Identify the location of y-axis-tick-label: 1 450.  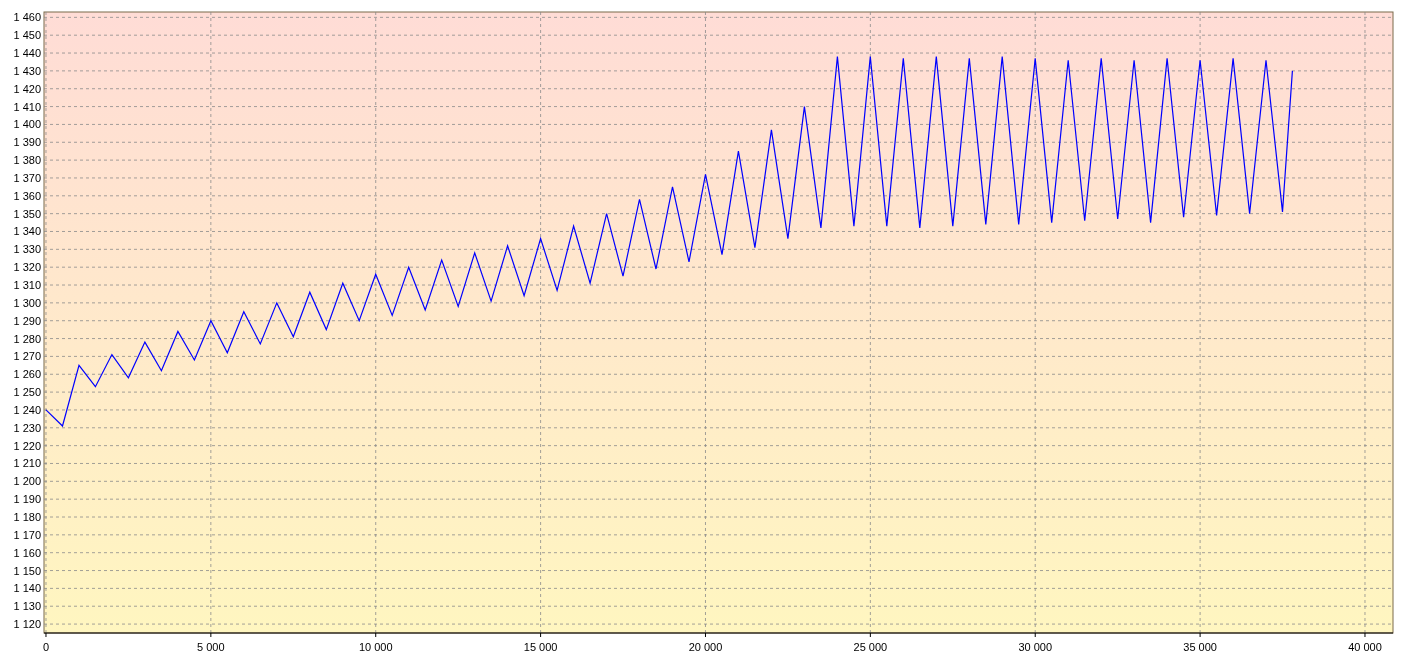
(27, 35).